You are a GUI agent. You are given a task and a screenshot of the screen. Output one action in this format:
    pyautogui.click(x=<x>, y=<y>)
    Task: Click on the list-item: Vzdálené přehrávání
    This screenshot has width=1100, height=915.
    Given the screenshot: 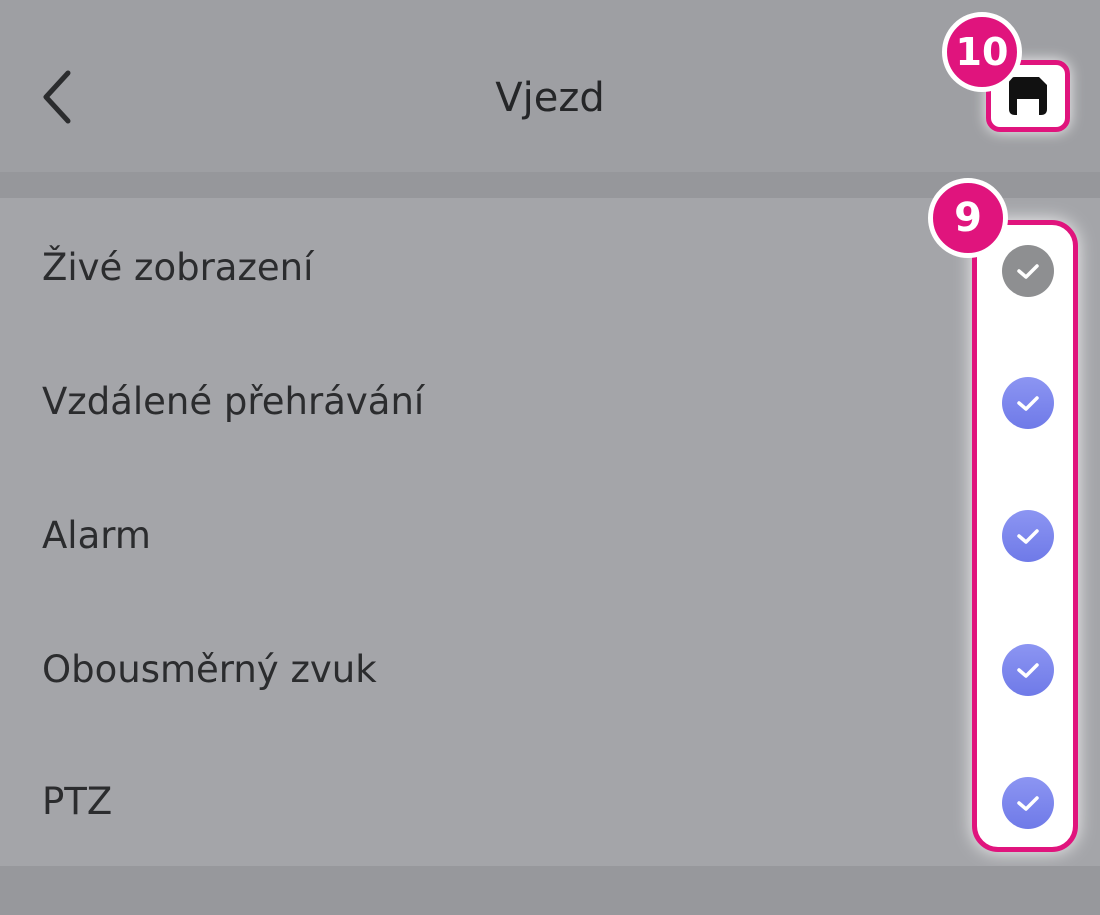 What is the action you would take?
    pyautogui.click(x=550, y=399)
    